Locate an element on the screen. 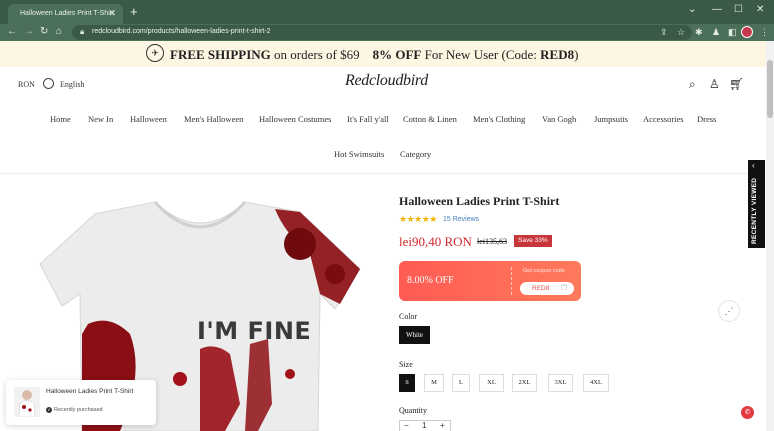  profile-avatar is located at coordinates (747, 32).